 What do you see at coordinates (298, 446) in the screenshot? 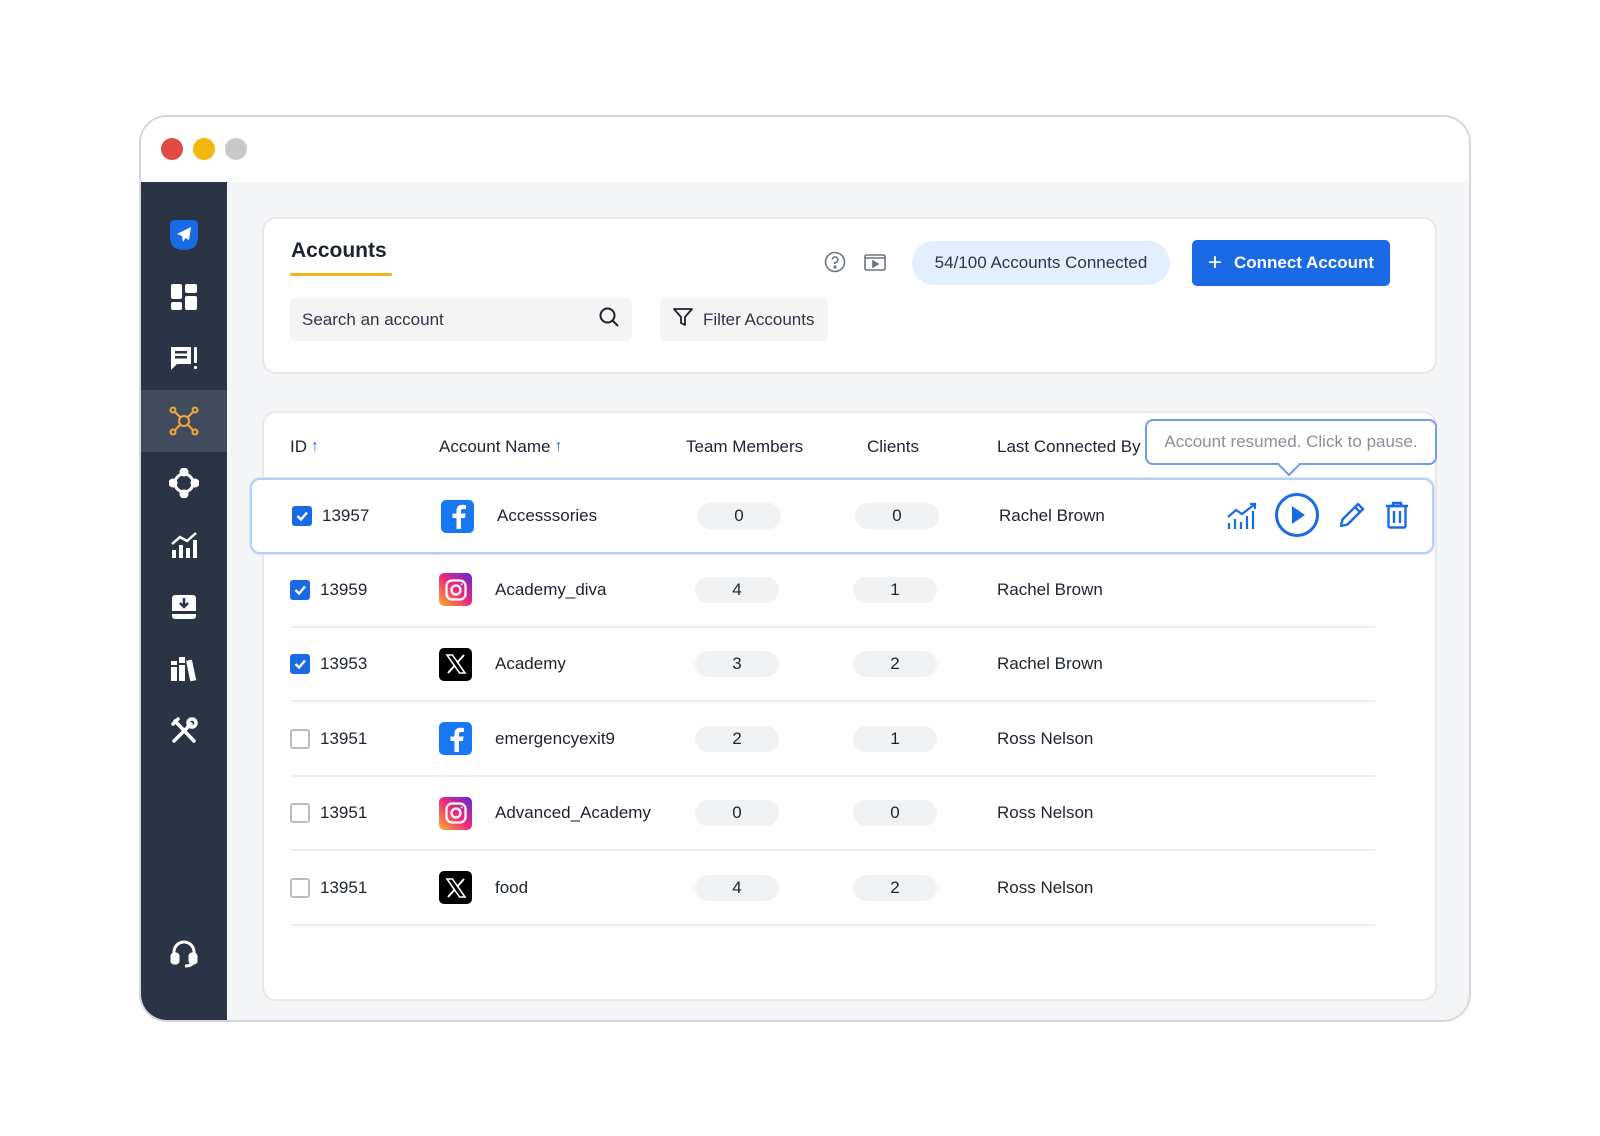
I see `column-header-id-label: ID` at bounding box center [298, 446].